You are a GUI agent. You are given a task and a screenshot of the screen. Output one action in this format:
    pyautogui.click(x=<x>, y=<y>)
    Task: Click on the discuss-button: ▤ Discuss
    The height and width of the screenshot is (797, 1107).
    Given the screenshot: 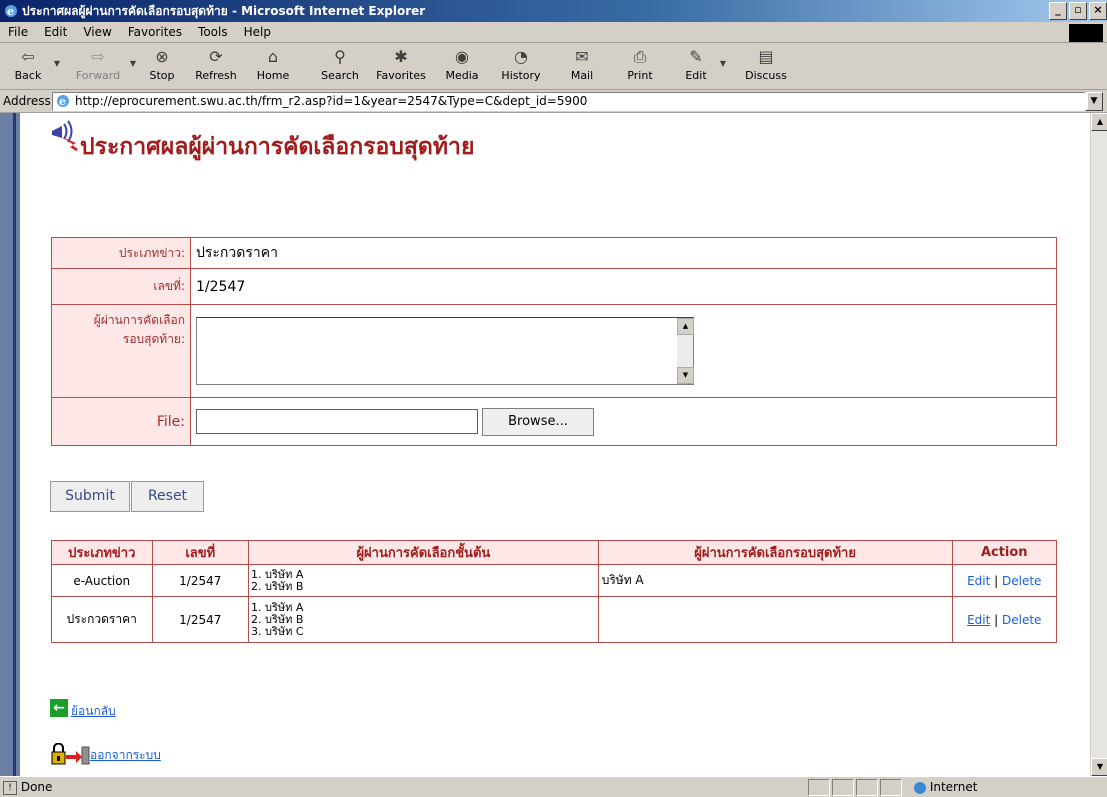 What is the action you would take?
    pyautogui.click(x=766, y=66)
    